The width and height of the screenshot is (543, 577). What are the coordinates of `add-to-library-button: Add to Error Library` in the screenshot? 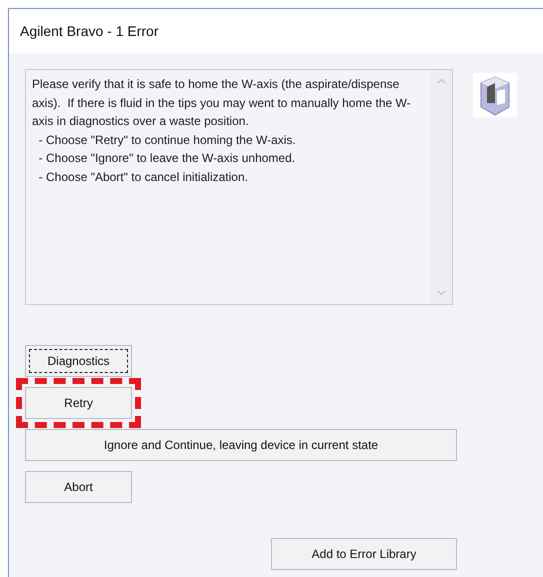 It's located at (364, 554).